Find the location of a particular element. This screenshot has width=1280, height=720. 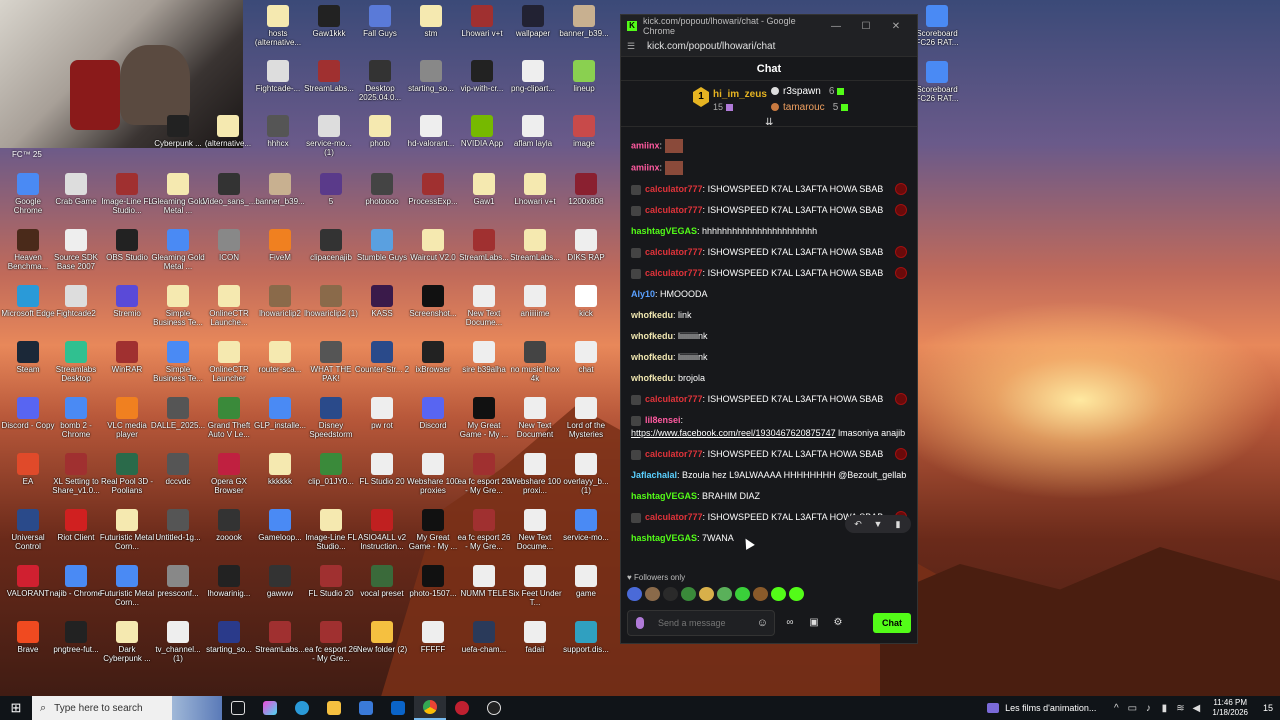

desktop-icon: gawww is located at coordinates (280, 581).